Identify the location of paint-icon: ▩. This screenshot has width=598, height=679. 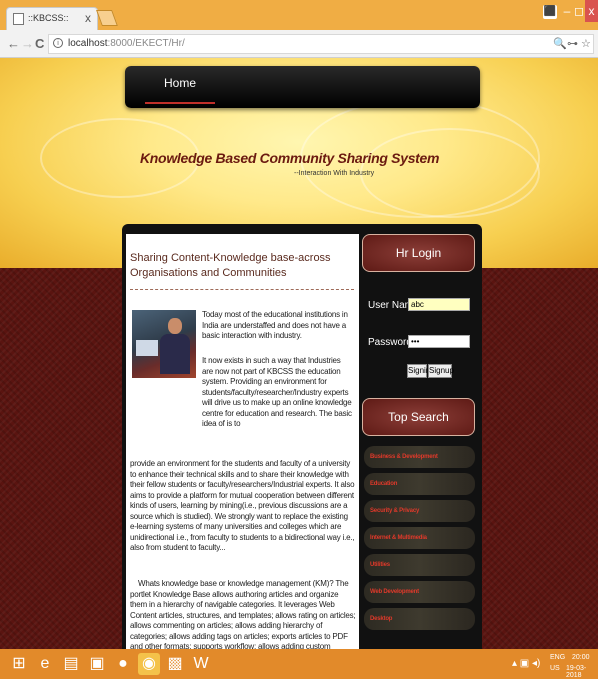
(175, 664).